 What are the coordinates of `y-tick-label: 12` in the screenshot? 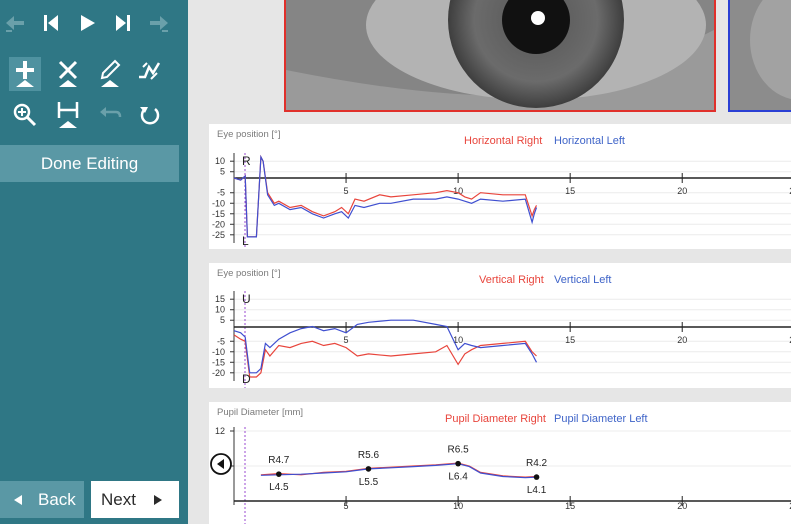 It's located at (220, 431).